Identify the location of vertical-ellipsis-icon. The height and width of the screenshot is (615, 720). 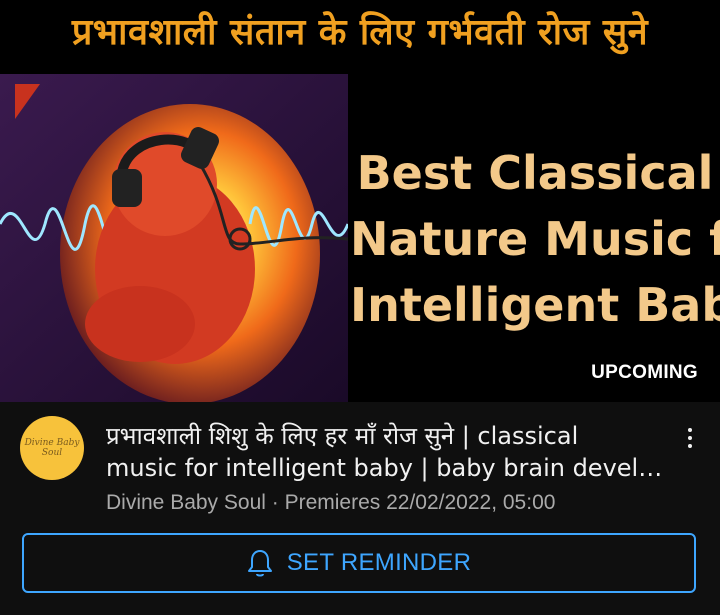
(690, 438).